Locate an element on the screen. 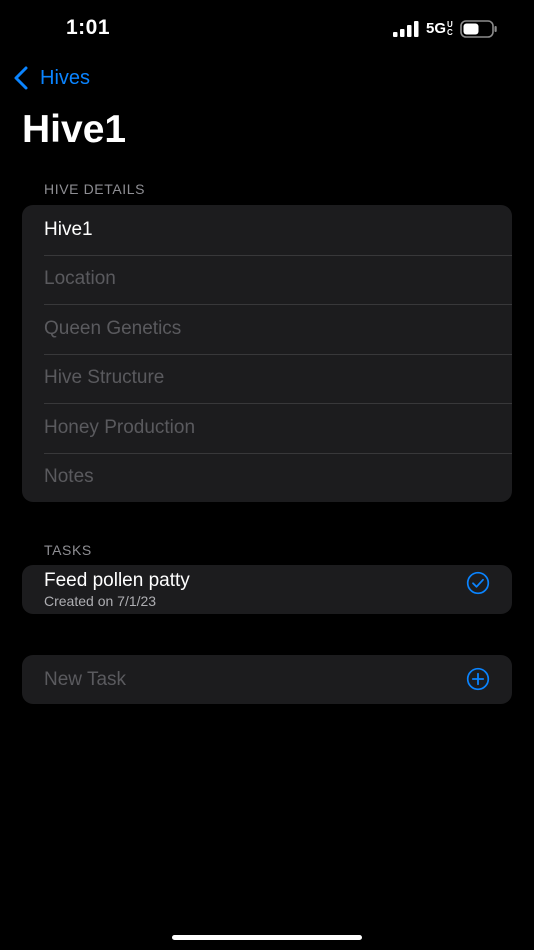 The width and height of the screenshot is (534, 950). field-row-location is located at coordinates (267, 279).